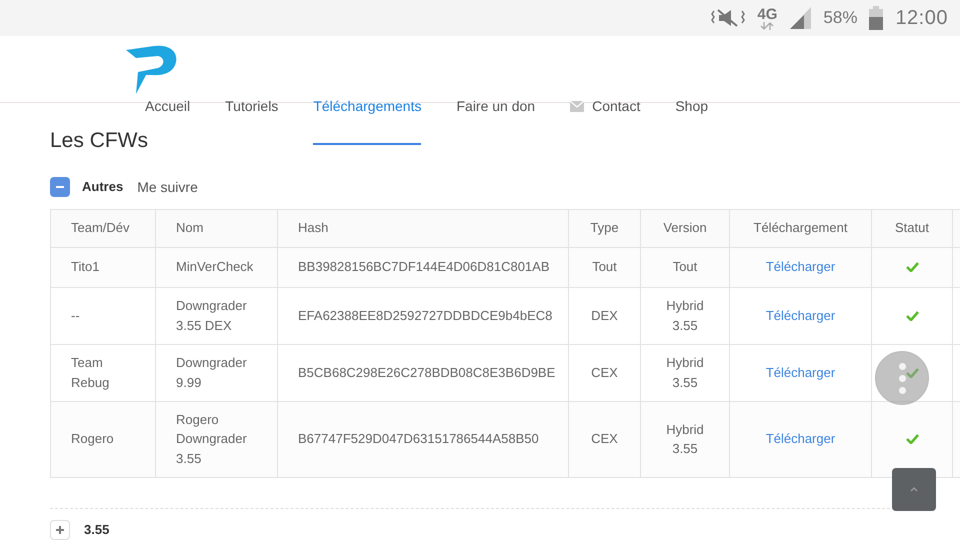 This screenshot has width=960, height=540. I want to click on nav-link: Shop, so click(691, 120).